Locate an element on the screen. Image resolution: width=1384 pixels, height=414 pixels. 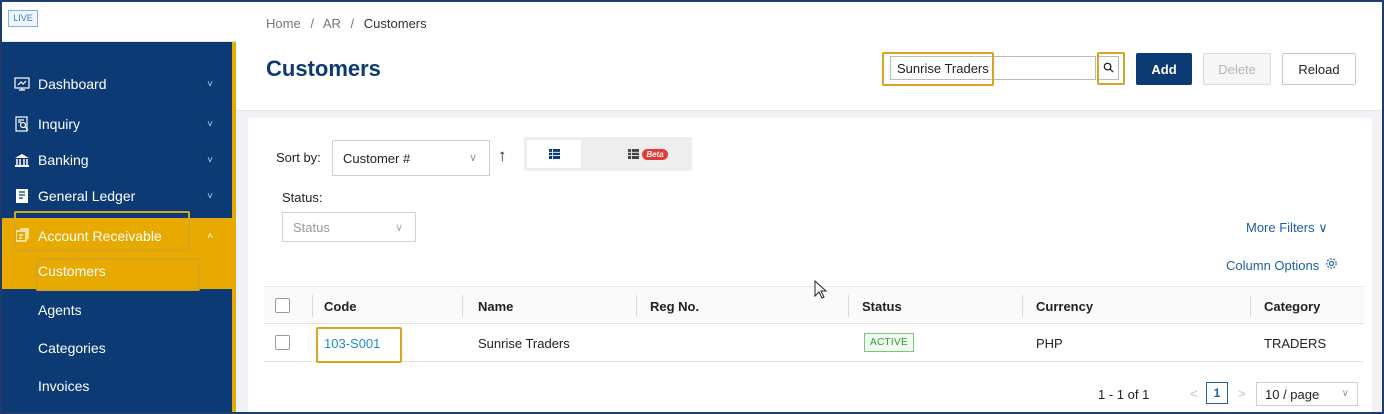
sidebar-item-general-ledger: General Ledger ˅ is located at coordinates (116, 196).